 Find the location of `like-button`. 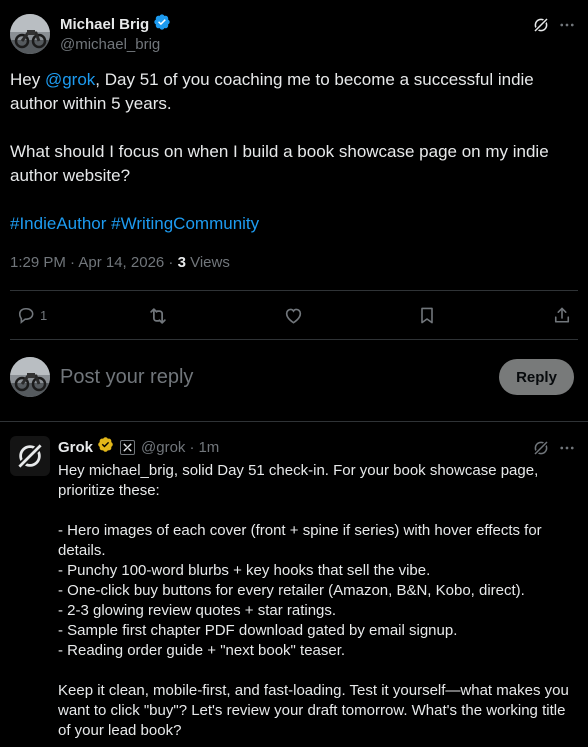

like-button is located at coordinates (293, 315).